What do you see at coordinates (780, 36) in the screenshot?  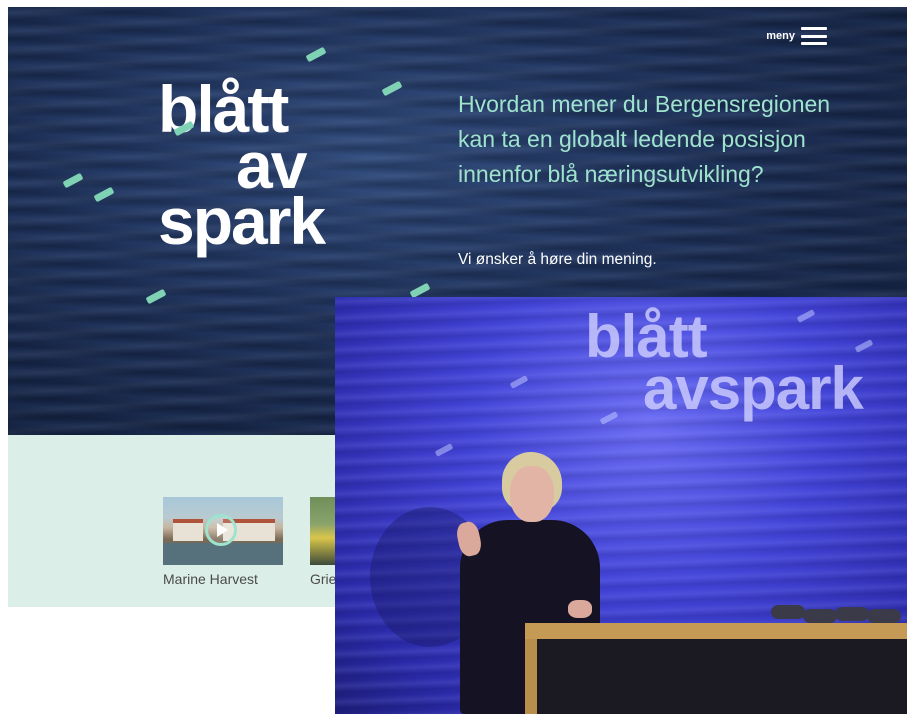 I see `menu-label: meny` at bounding box center [780, 36].